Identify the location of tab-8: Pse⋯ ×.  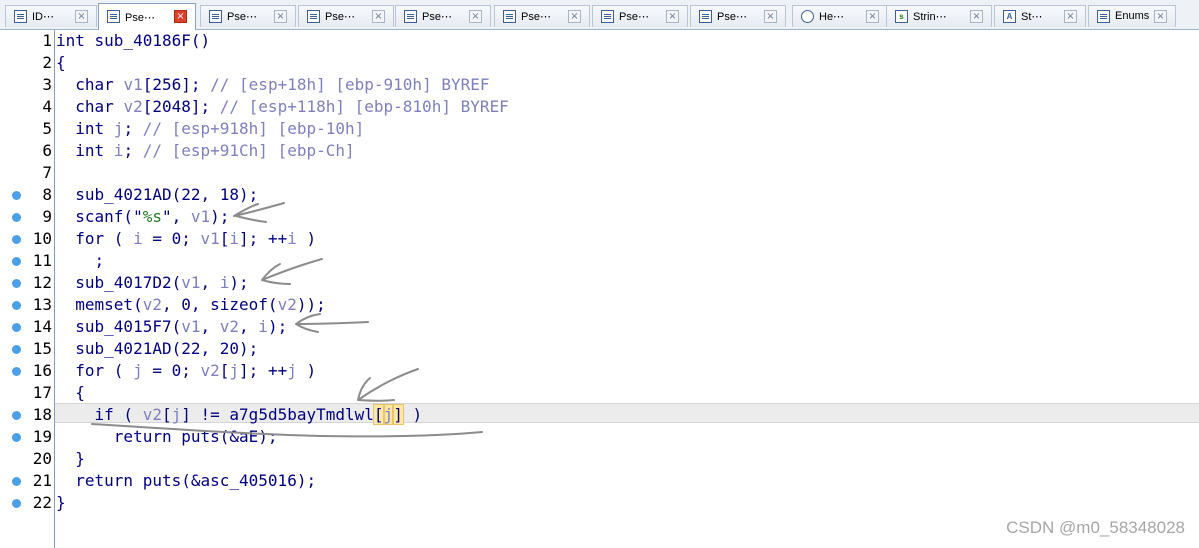
(738, 16).